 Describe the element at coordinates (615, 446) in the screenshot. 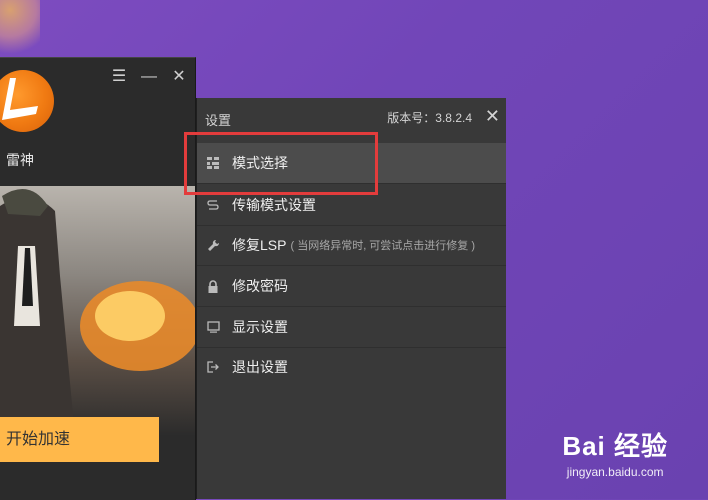

I see `watermark-logo-text: Bai 经验` at that location.